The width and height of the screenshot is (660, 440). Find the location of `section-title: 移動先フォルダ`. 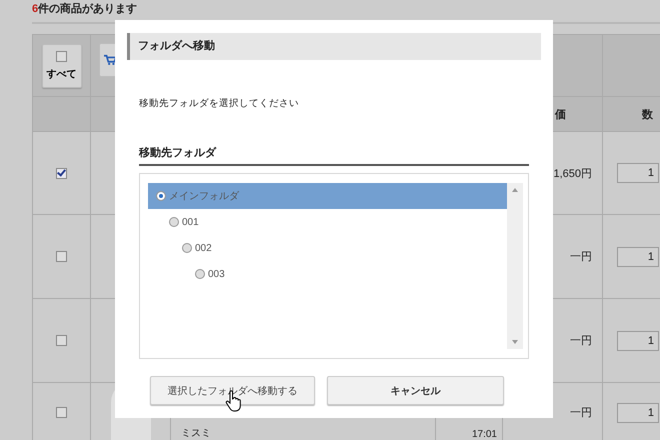

section-title: 移動先フォルダ is located at coordinates (334, 155).